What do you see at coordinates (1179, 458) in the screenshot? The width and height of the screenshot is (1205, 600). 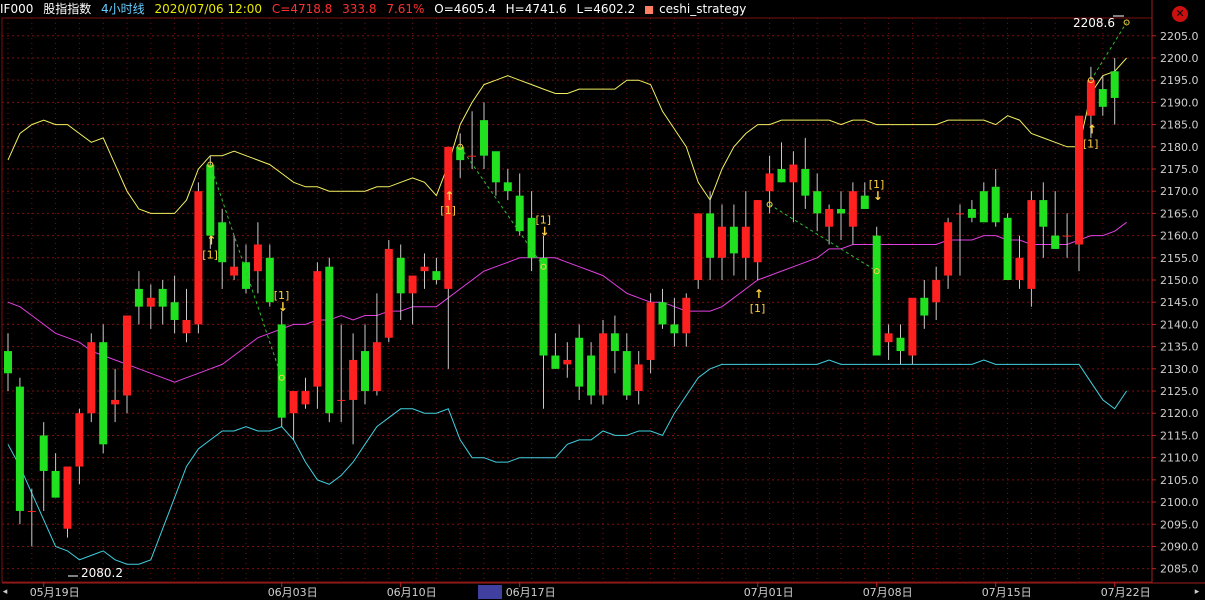 I see `y-tick-label: 2110.0` at bounding box center [1179, 458].